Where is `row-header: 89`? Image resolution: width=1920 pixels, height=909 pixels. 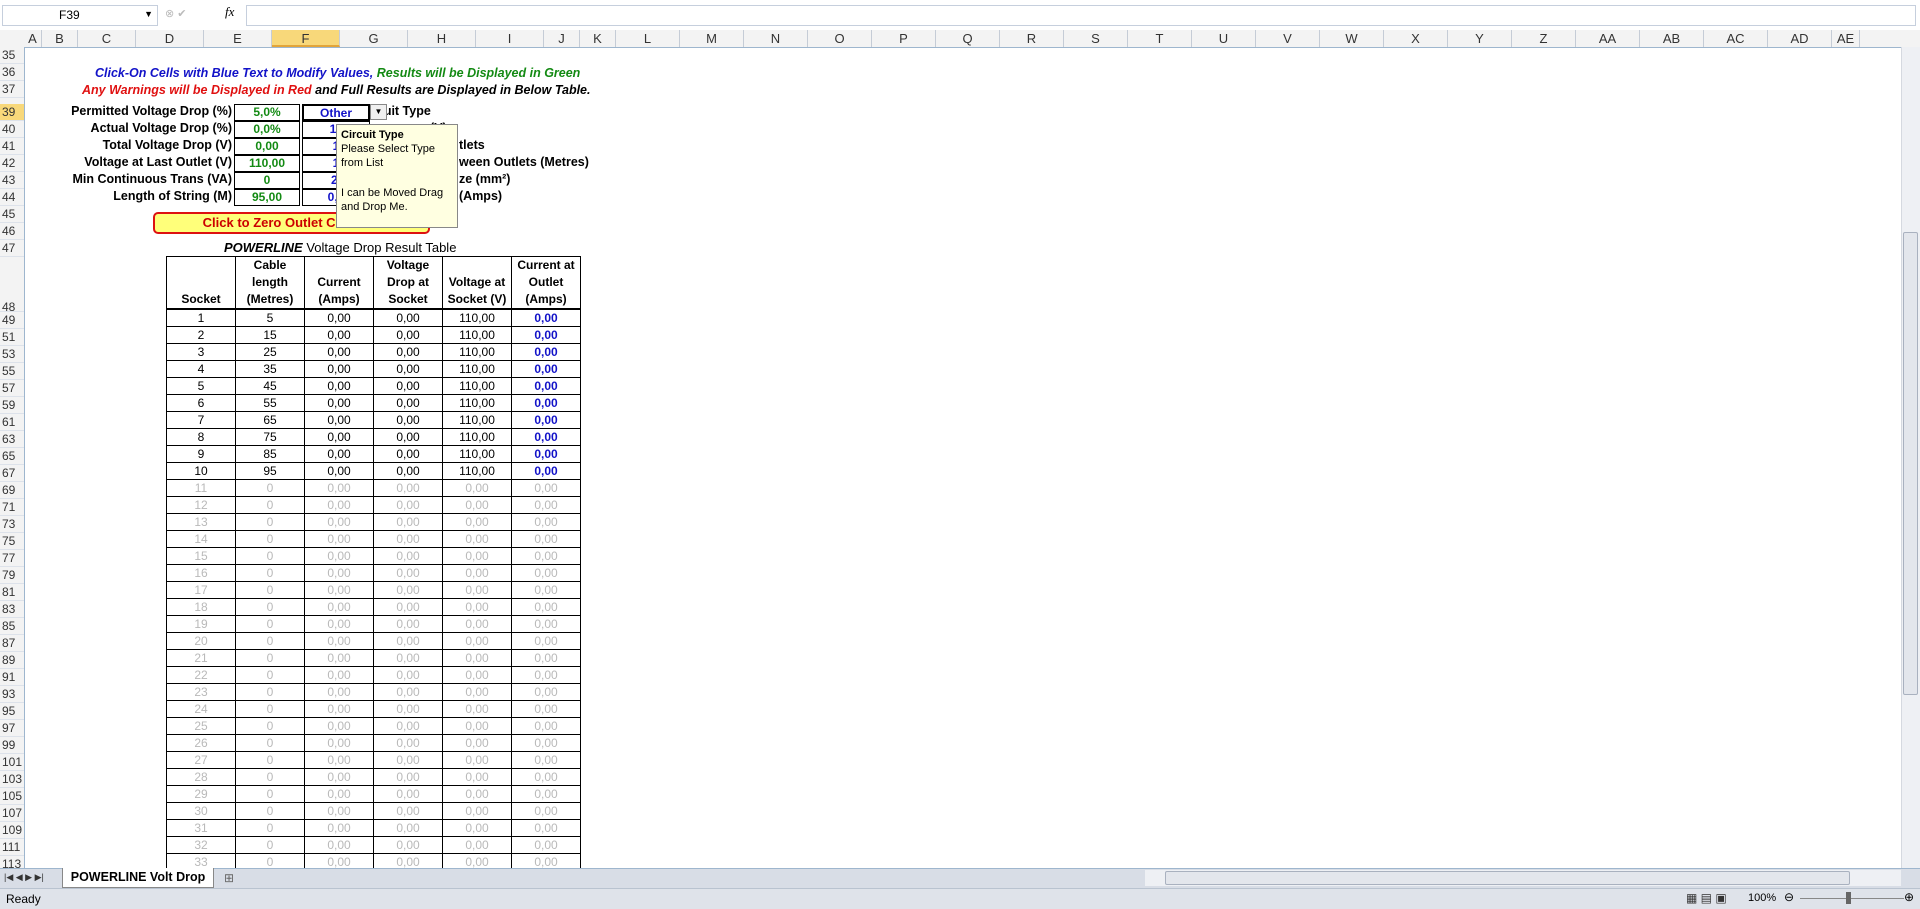 row-header: 89 is located at coordinates (12, 660).